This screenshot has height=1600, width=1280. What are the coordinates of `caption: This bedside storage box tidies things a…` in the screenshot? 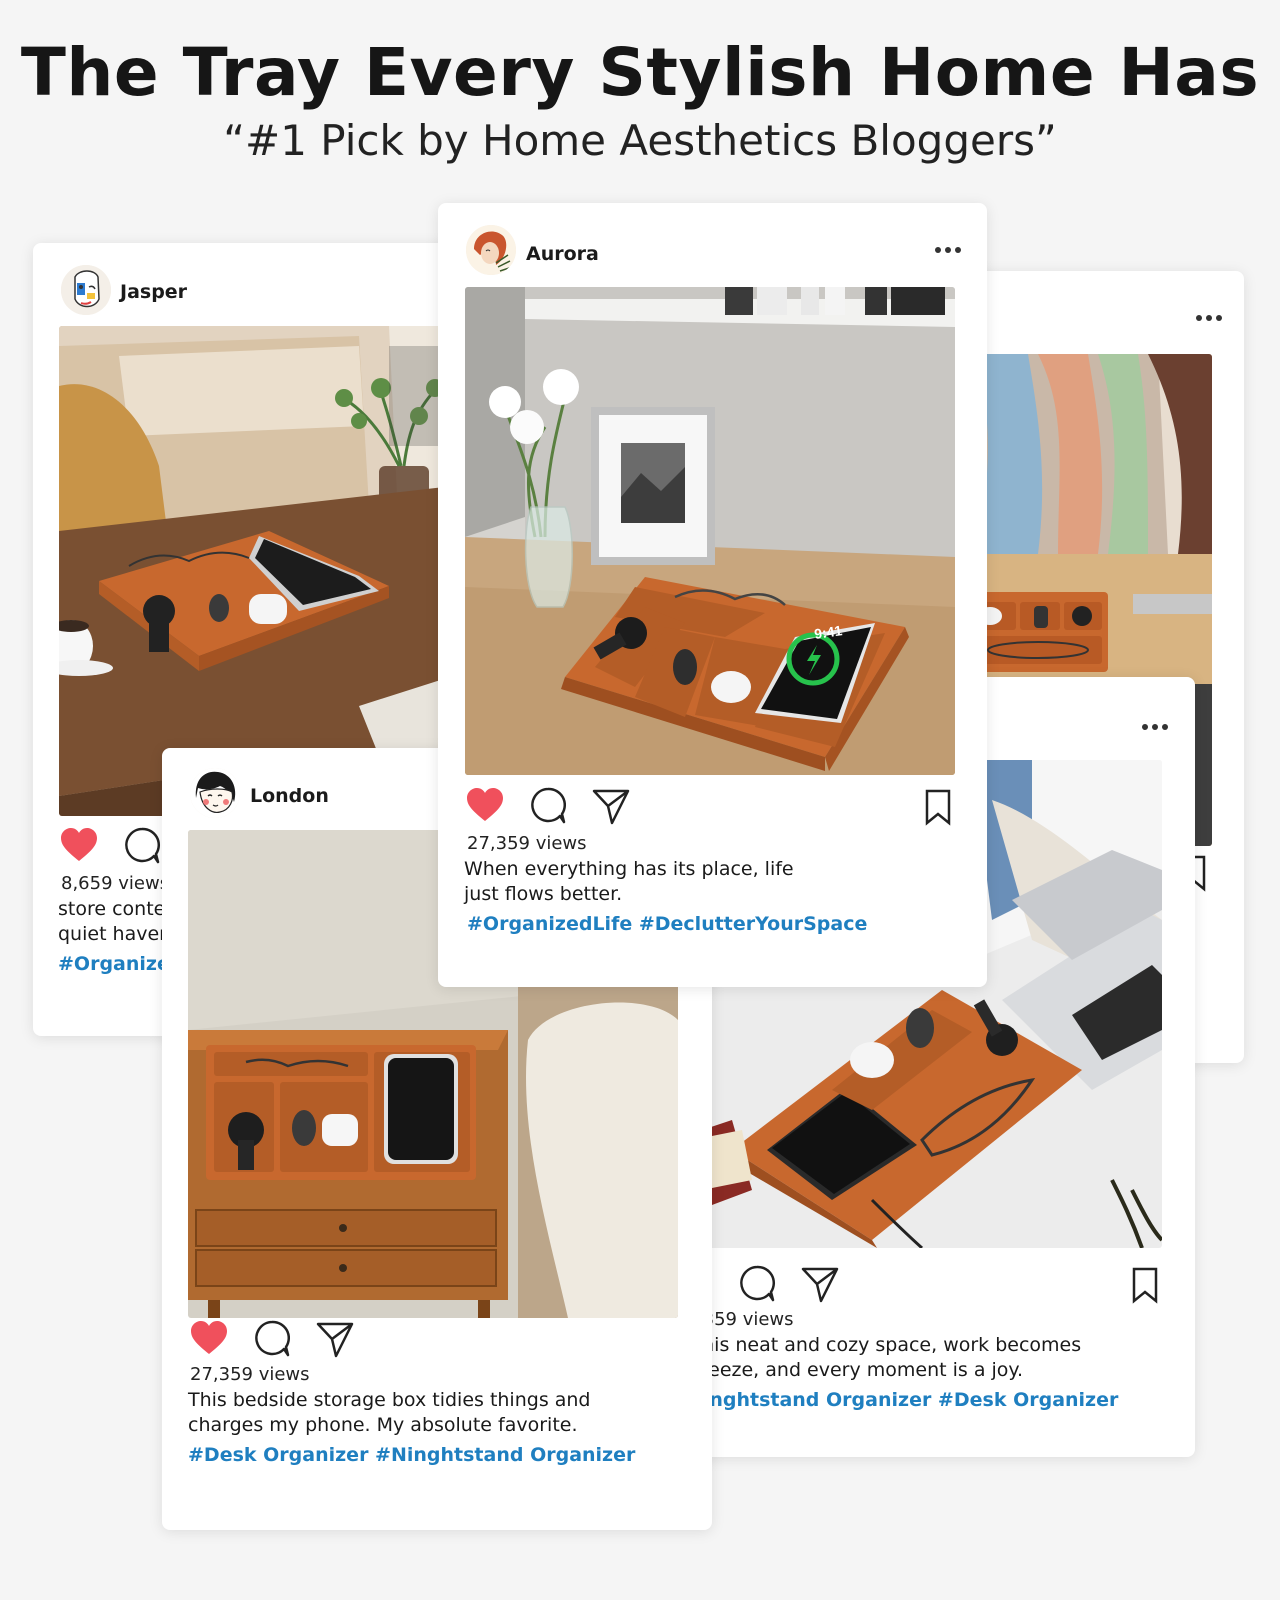 It's located at (389, 1413).